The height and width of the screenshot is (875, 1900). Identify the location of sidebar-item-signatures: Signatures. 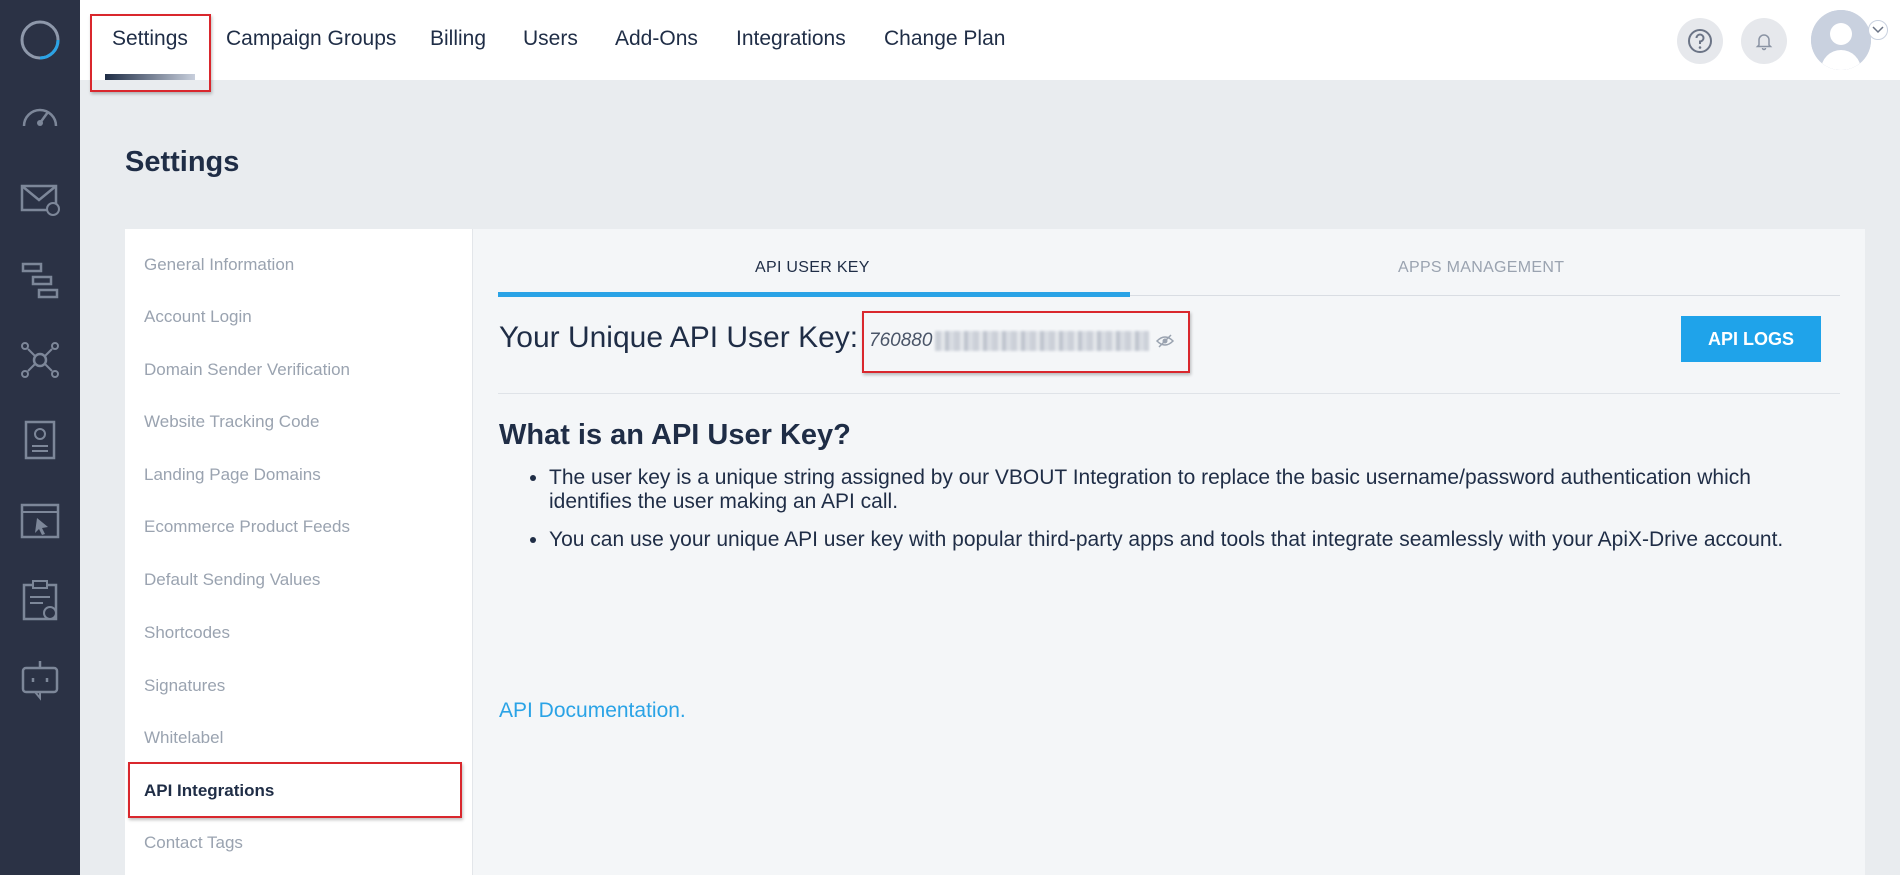
(184, 686).